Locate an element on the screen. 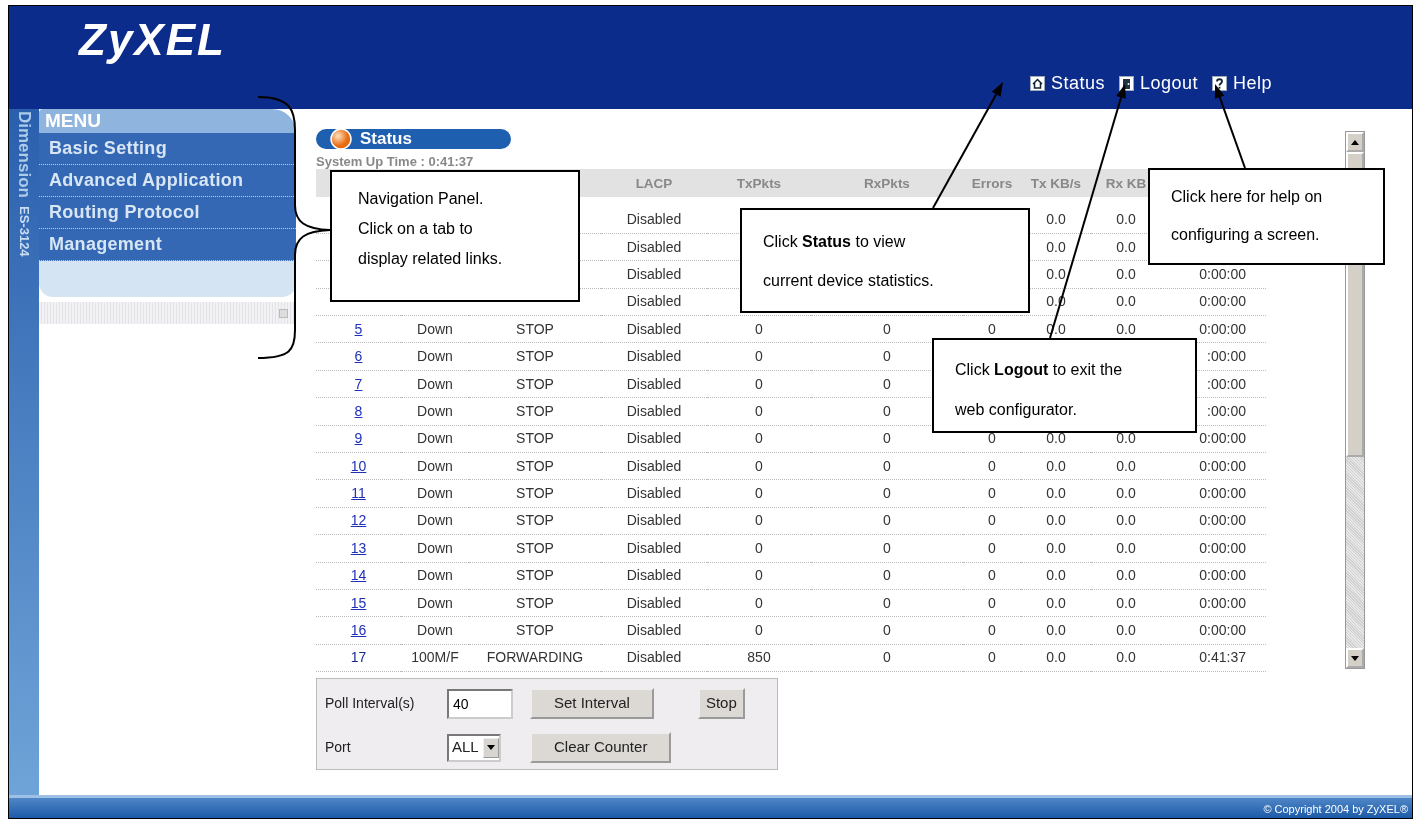 The image size is (1421, 824). table-cell: 850 is located at coordinates (759, 658).